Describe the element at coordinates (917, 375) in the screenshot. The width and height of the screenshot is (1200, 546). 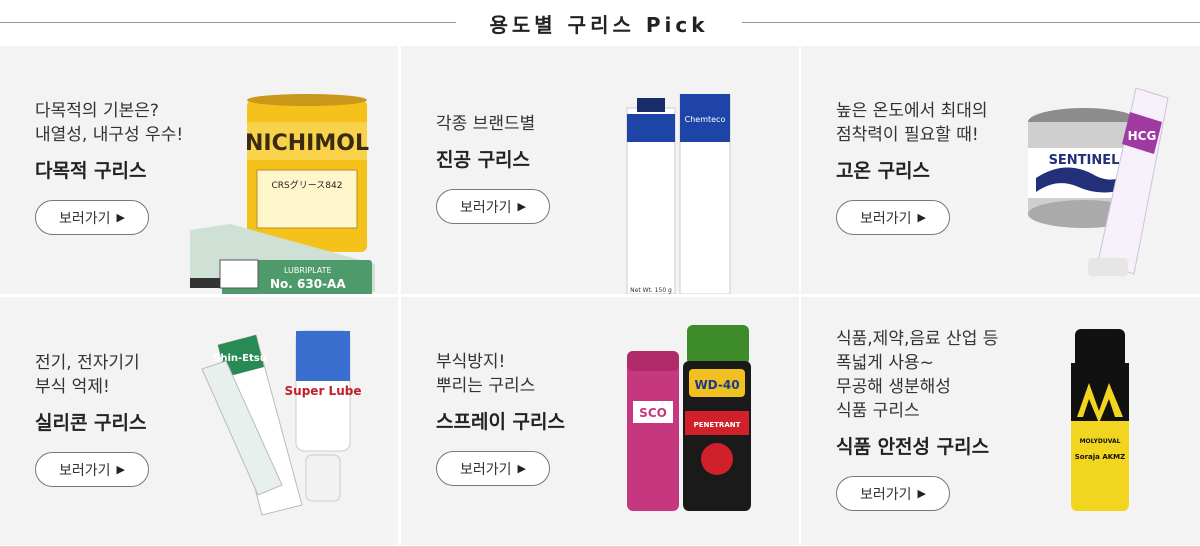
I see `card-description: 식품,제약,음료 산업 등 폭넓게 사용~ 무공해 생분해성 식품 구리스` at that location.